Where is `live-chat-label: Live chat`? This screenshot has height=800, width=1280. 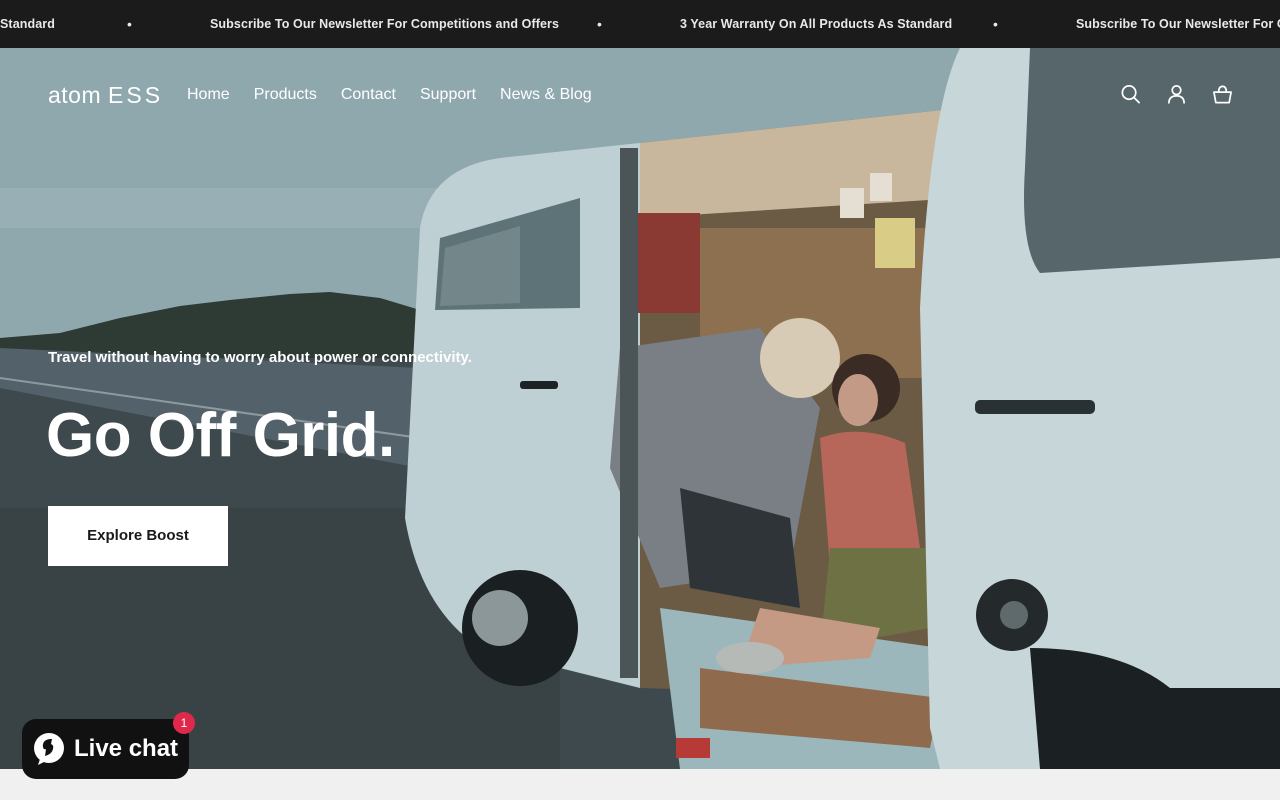
live-chat-label: Live chat is located at coordinates (126, 748).